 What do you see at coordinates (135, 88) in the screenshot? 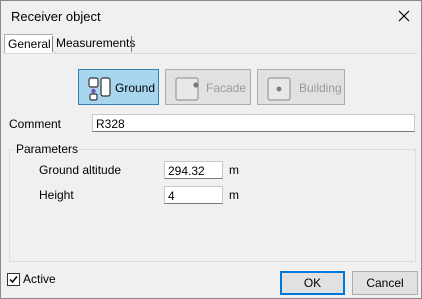
I see `ground-mode-label: Ground` at bounding box center [135, 88].